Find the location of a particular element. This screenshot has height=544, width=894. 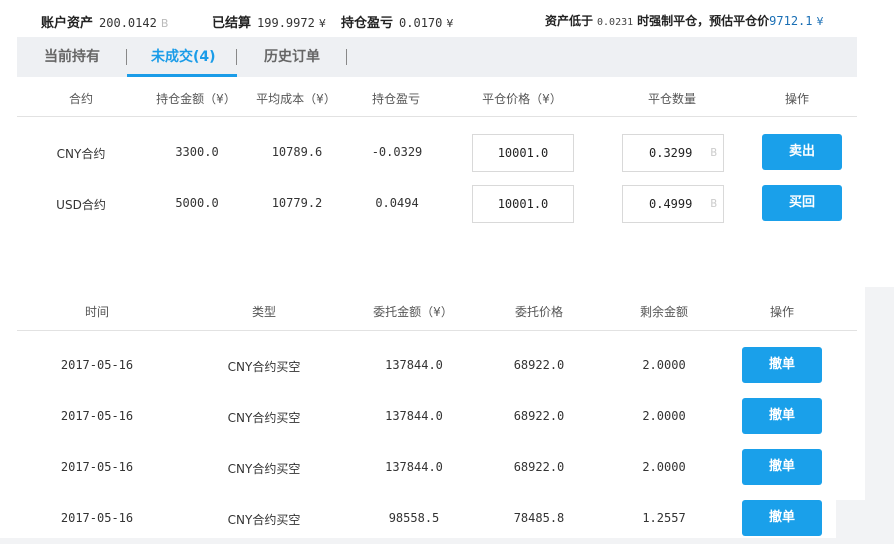

liquidation-info: 资产低于 0.0231 时强制平仓，预估平仓价9712.1 ¥ is located at coordinates (684, 20).